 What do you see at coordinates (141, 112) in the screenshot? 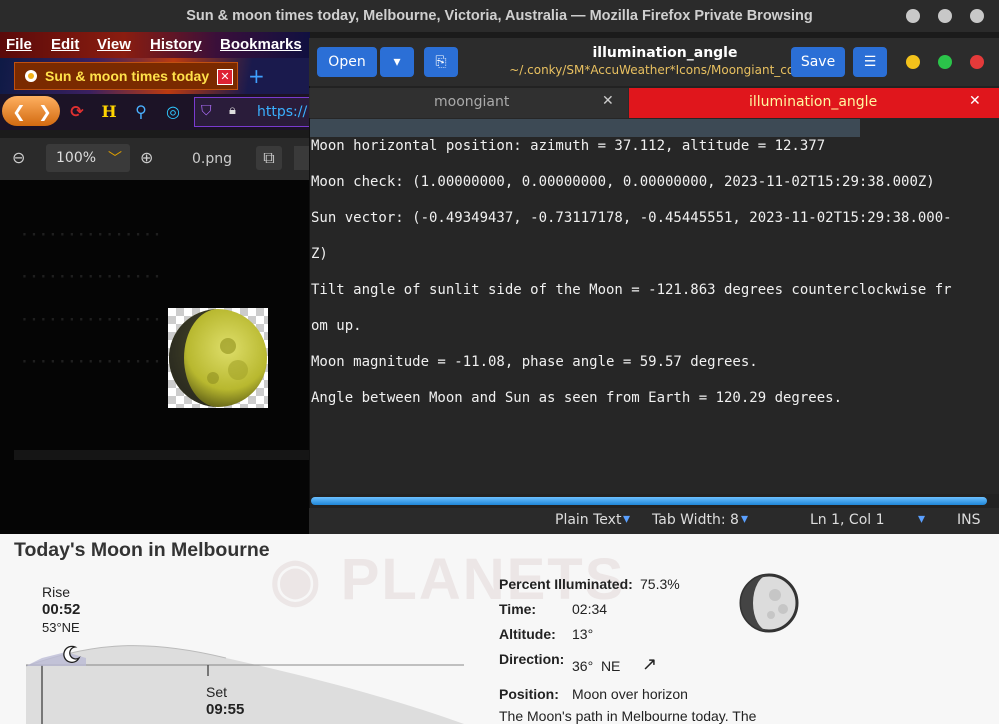
I see `search-icon: ⚲` at bounding box center [141, 112].